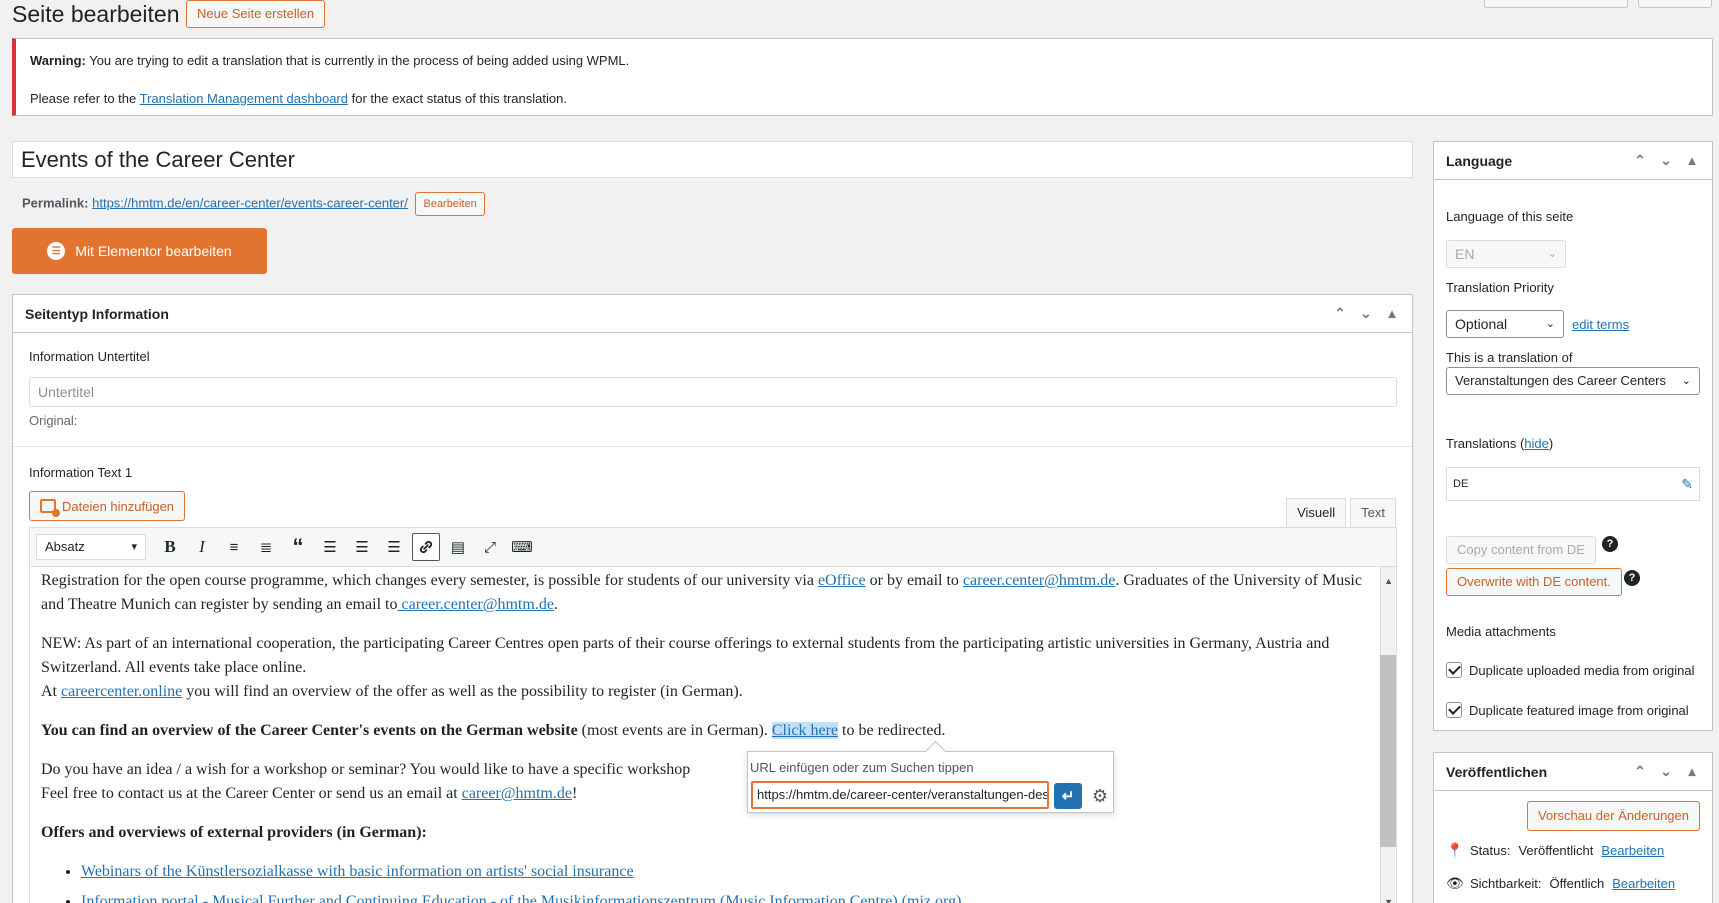  I want to click on priority-select: Optional ⌄, so click(1505, 324).